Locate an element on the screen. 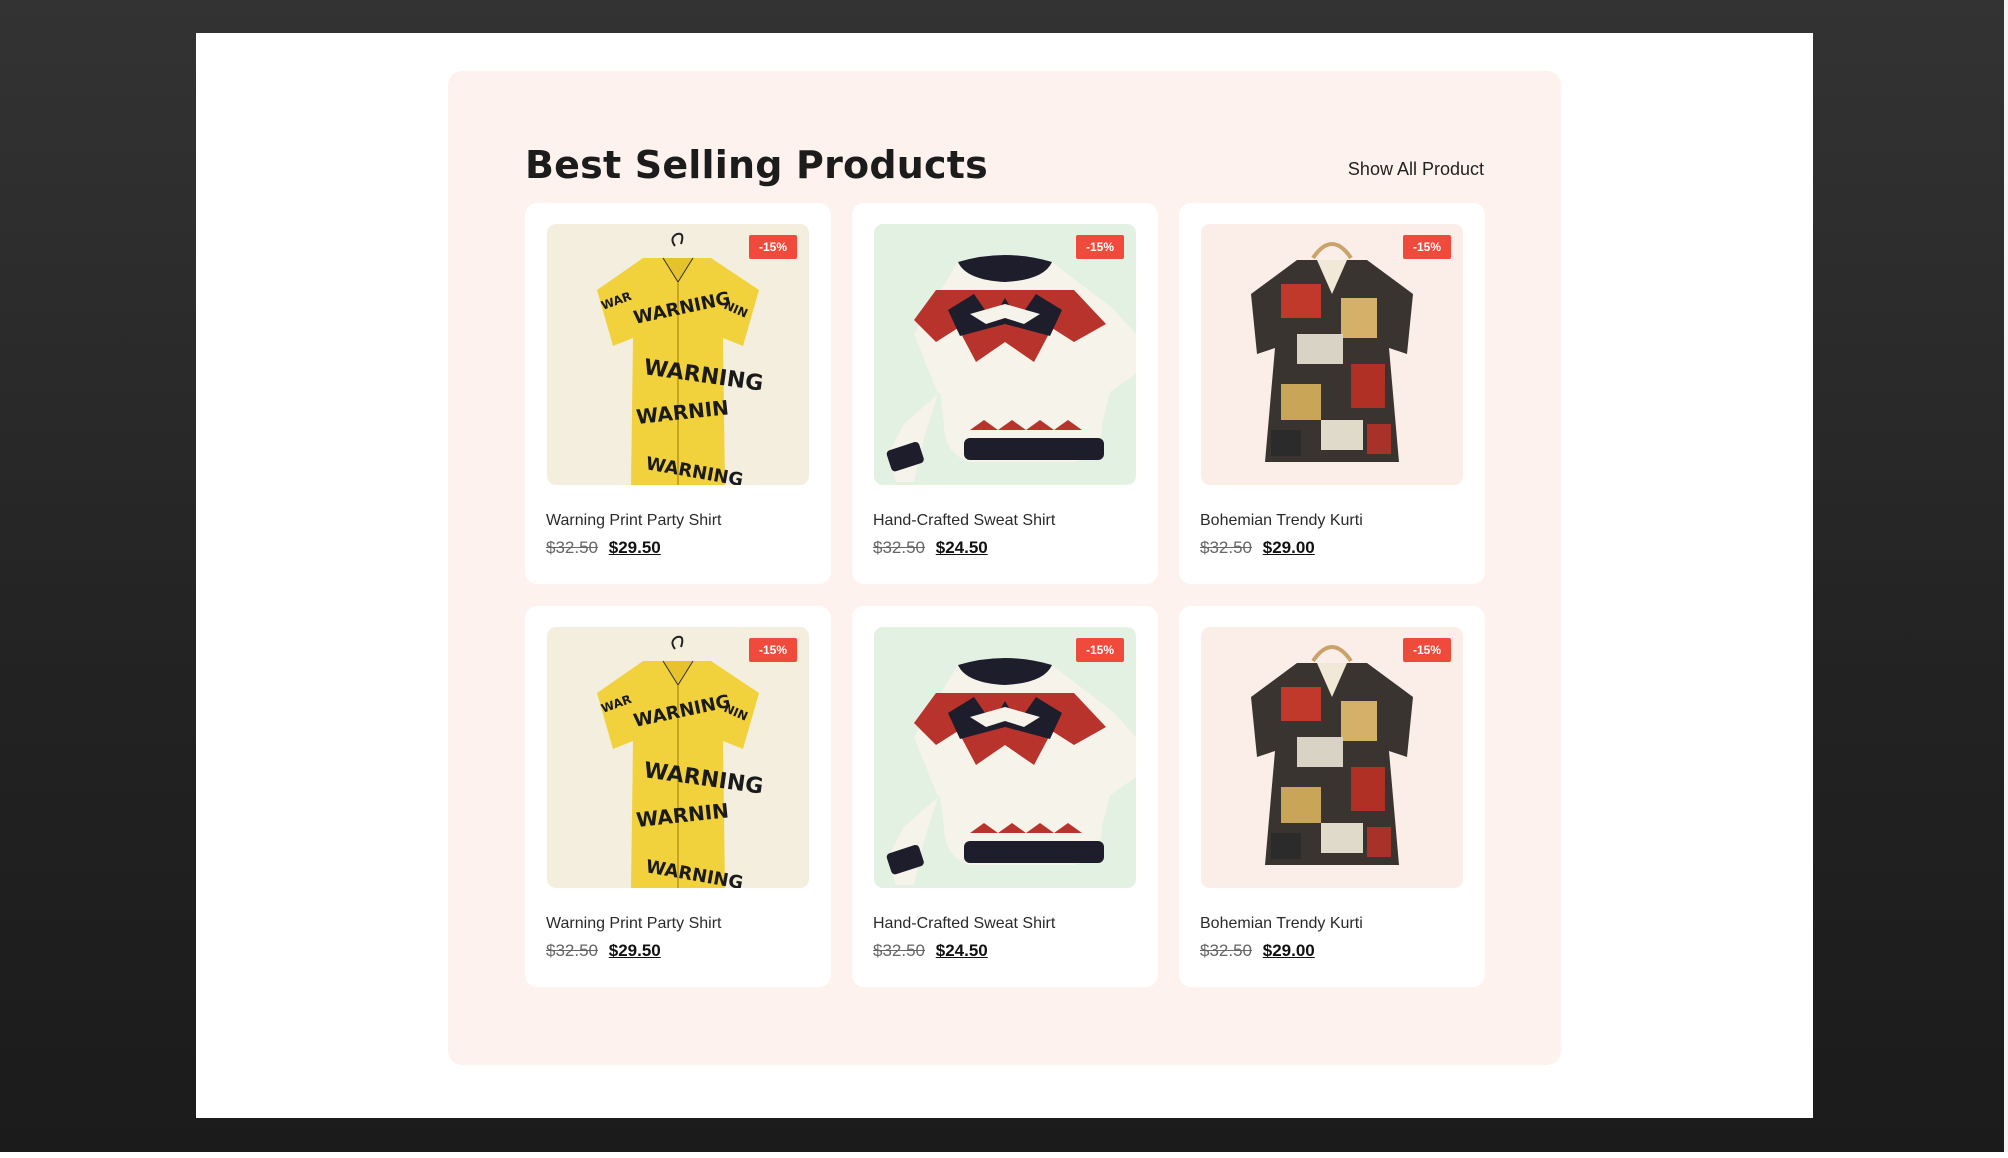  section-title: Best Selling Products is located at coordinates (756, 165).